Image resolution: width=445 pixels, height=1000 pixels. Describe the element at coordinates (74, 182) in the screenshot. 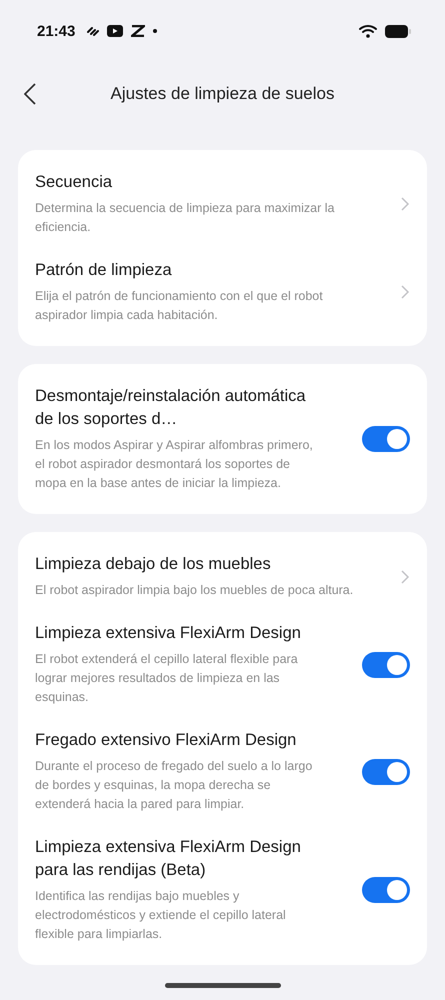

I see `setting-title: Secuencia` at that location.